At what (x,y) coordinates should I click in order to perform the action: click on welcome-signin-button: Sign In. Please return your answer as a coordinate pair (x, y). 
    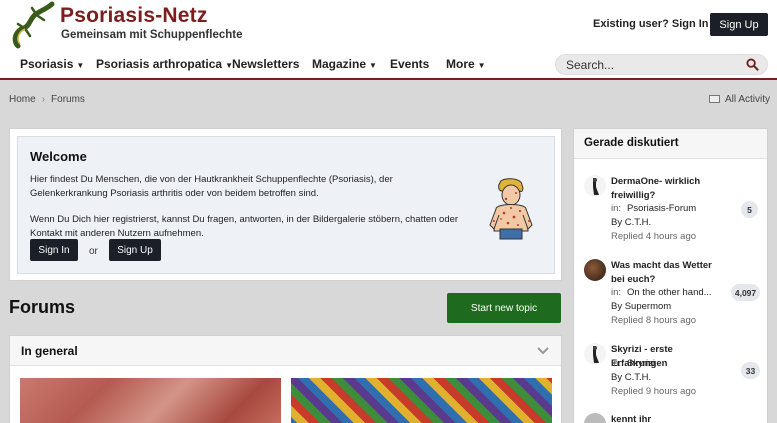
    Looking at the image, I should click on (54, 250).